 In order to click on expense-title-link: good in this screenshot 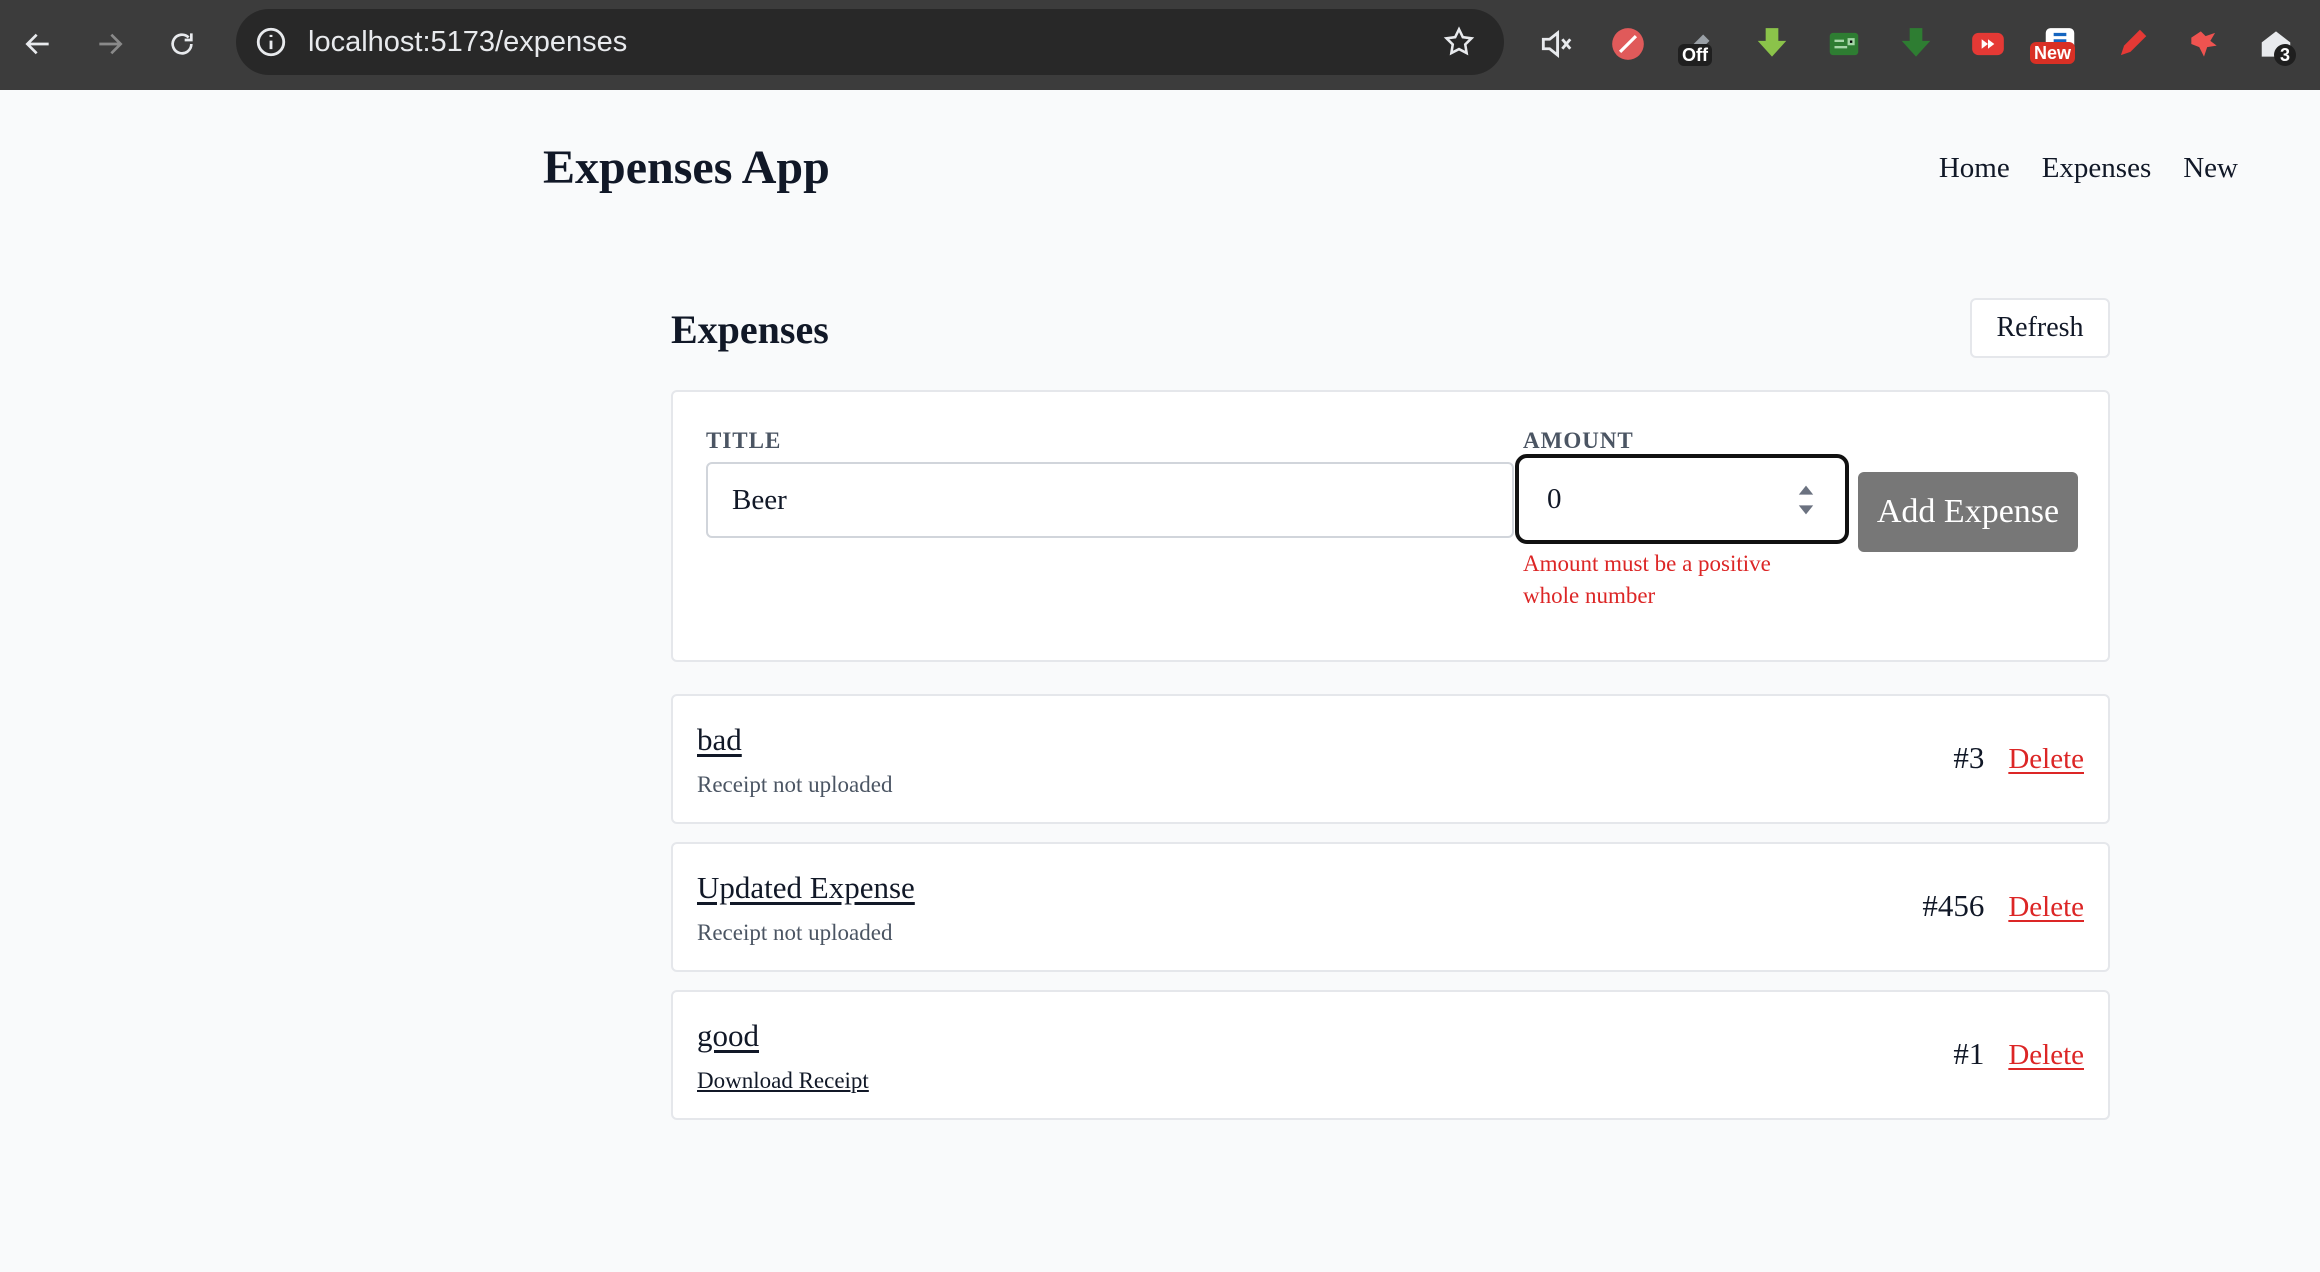, I will do `click(728, 1036)`.